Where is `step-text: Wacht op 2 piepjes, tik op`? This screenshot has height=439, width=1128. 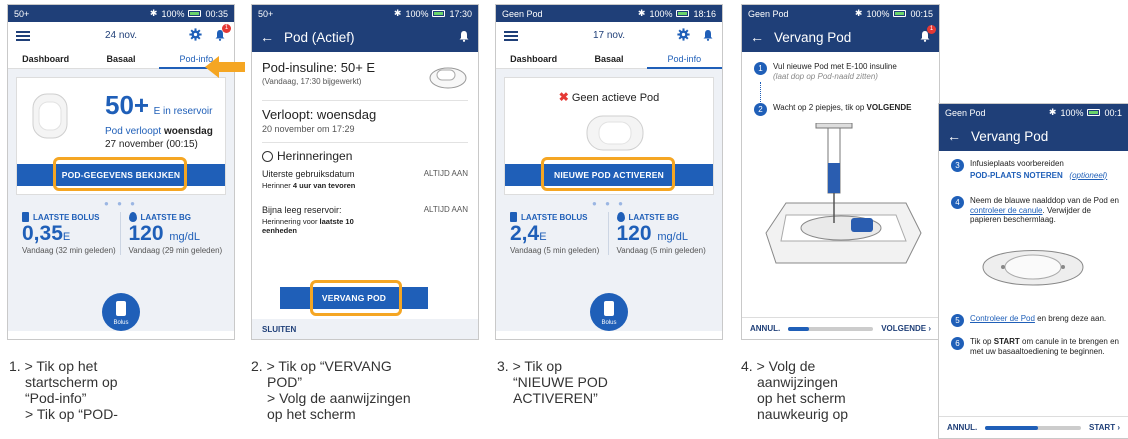 step-text: Wacht op 2 piepjes, tik op is located at coordinates (819, 108).